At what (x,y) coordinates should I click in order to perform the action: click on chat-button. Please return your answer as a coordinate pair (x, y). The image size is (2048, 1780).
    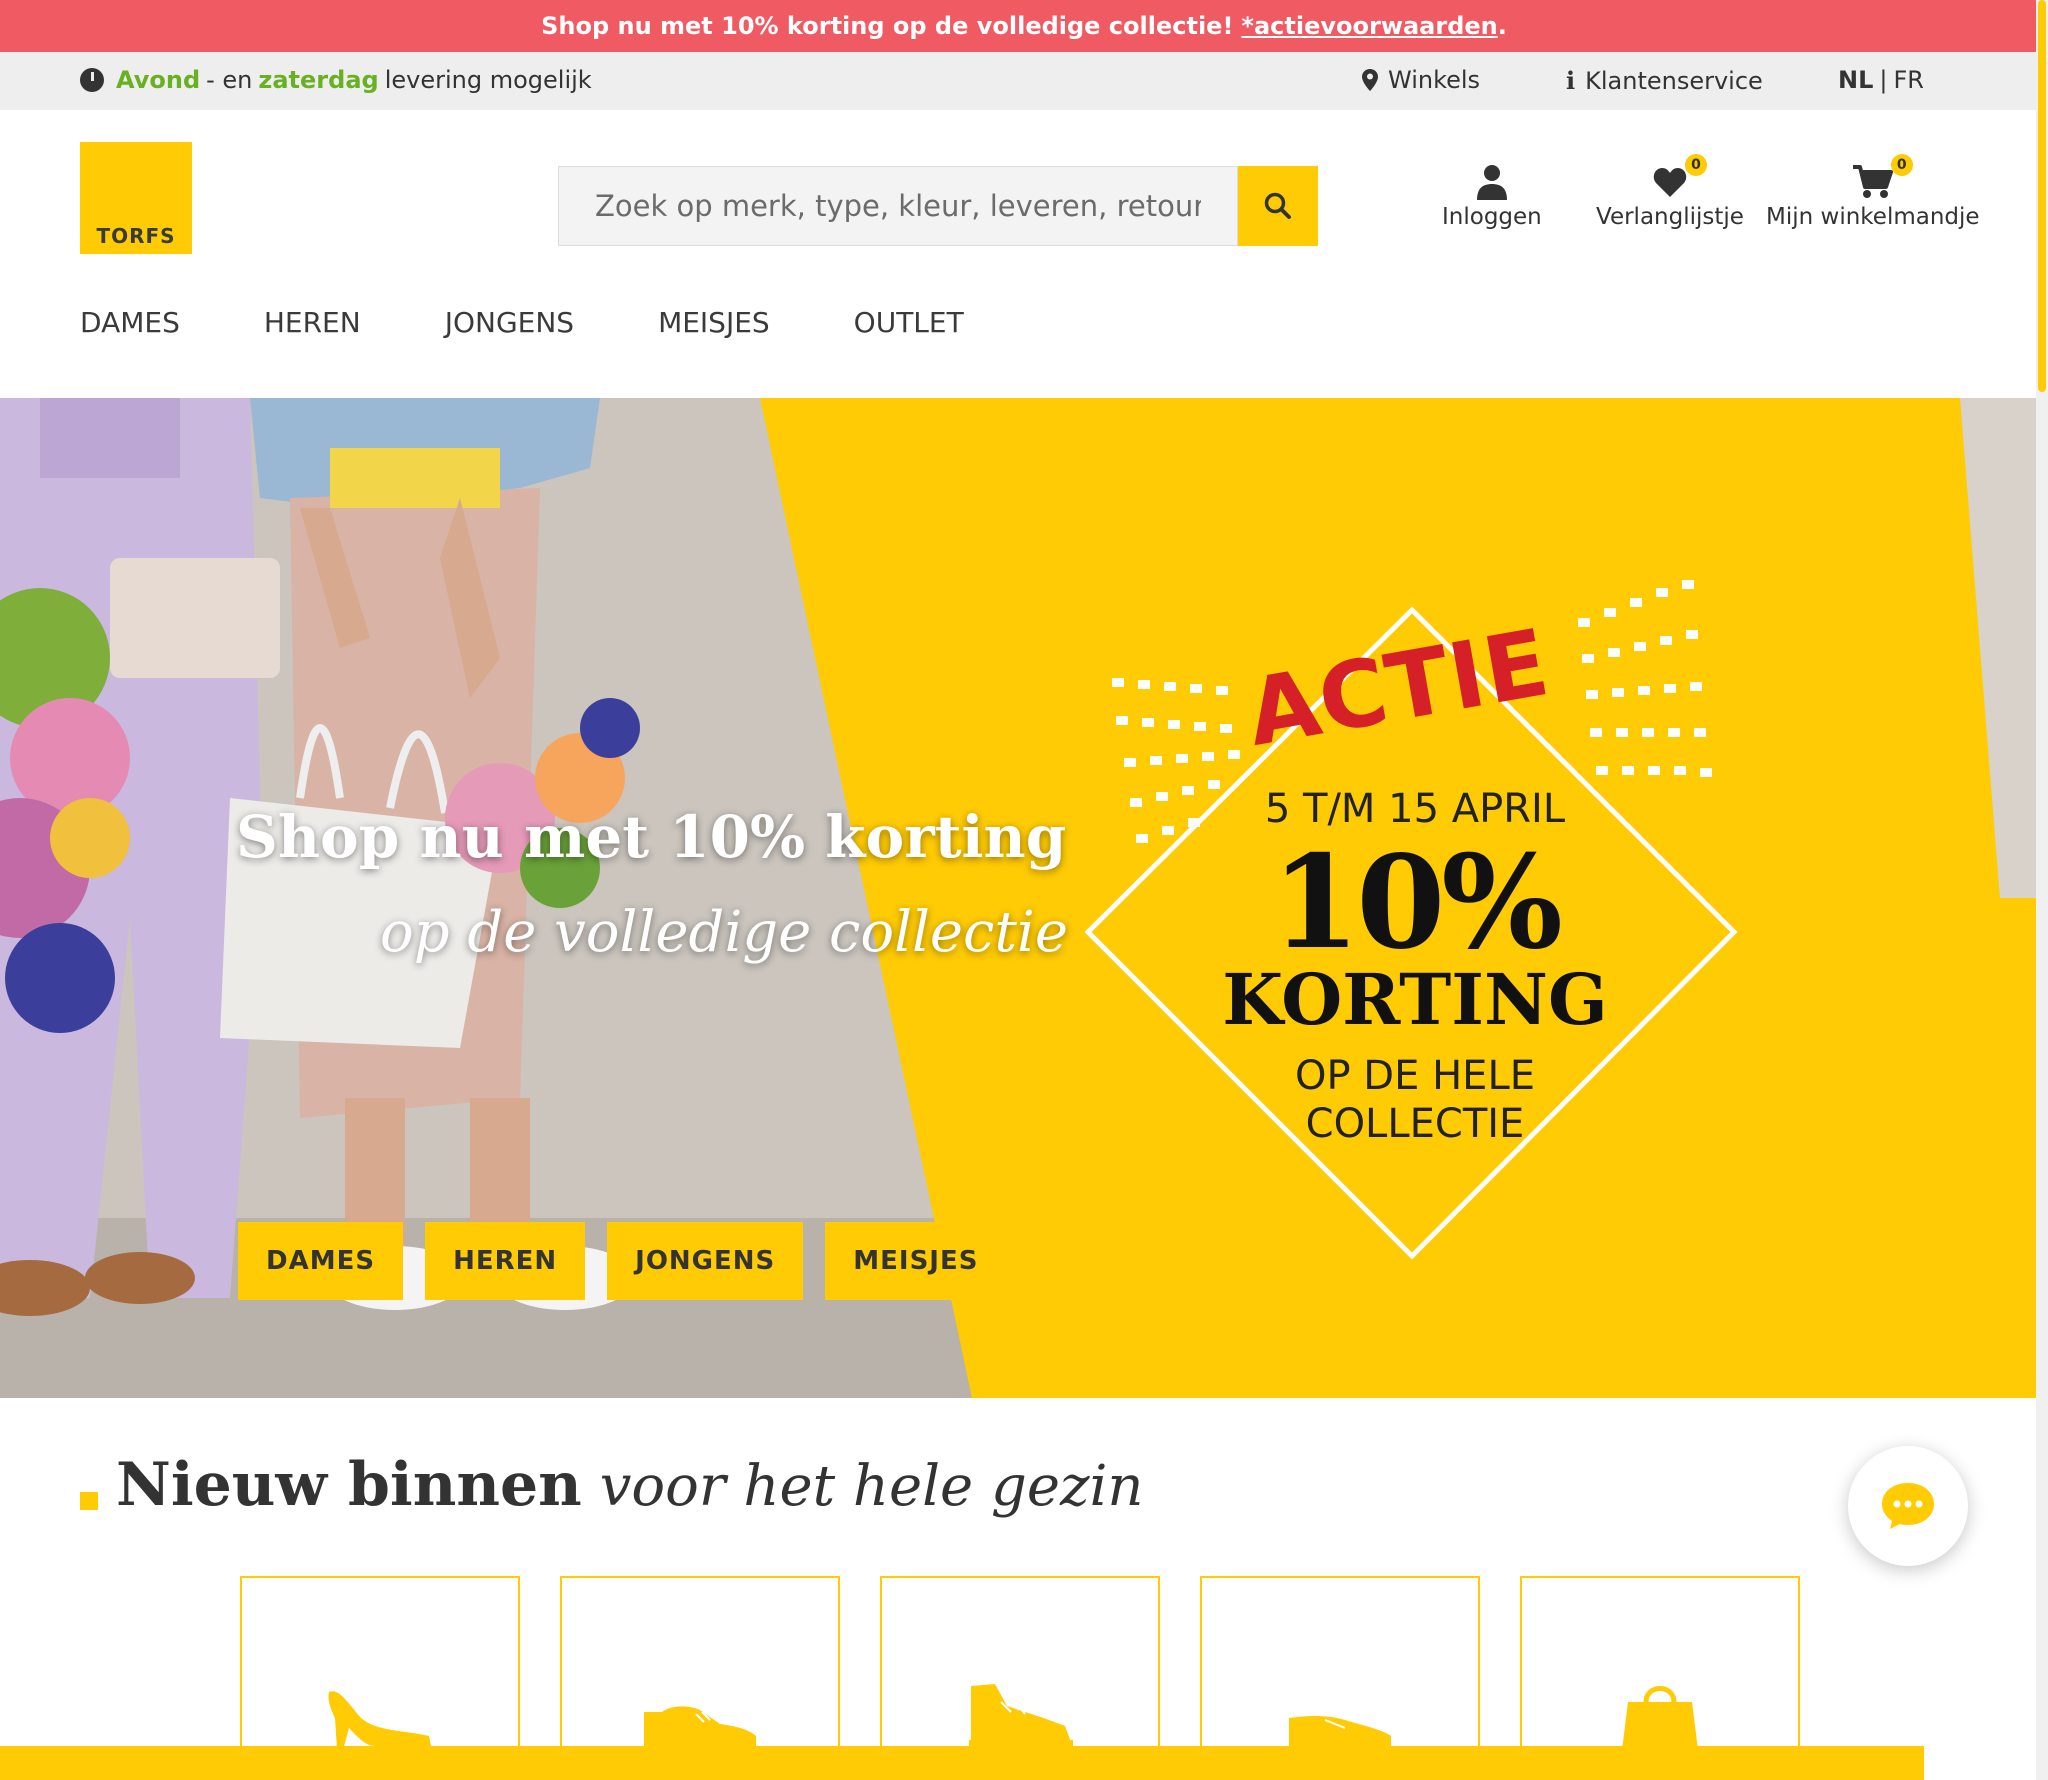
    Looking at the image, I should click on (1908, 1506).